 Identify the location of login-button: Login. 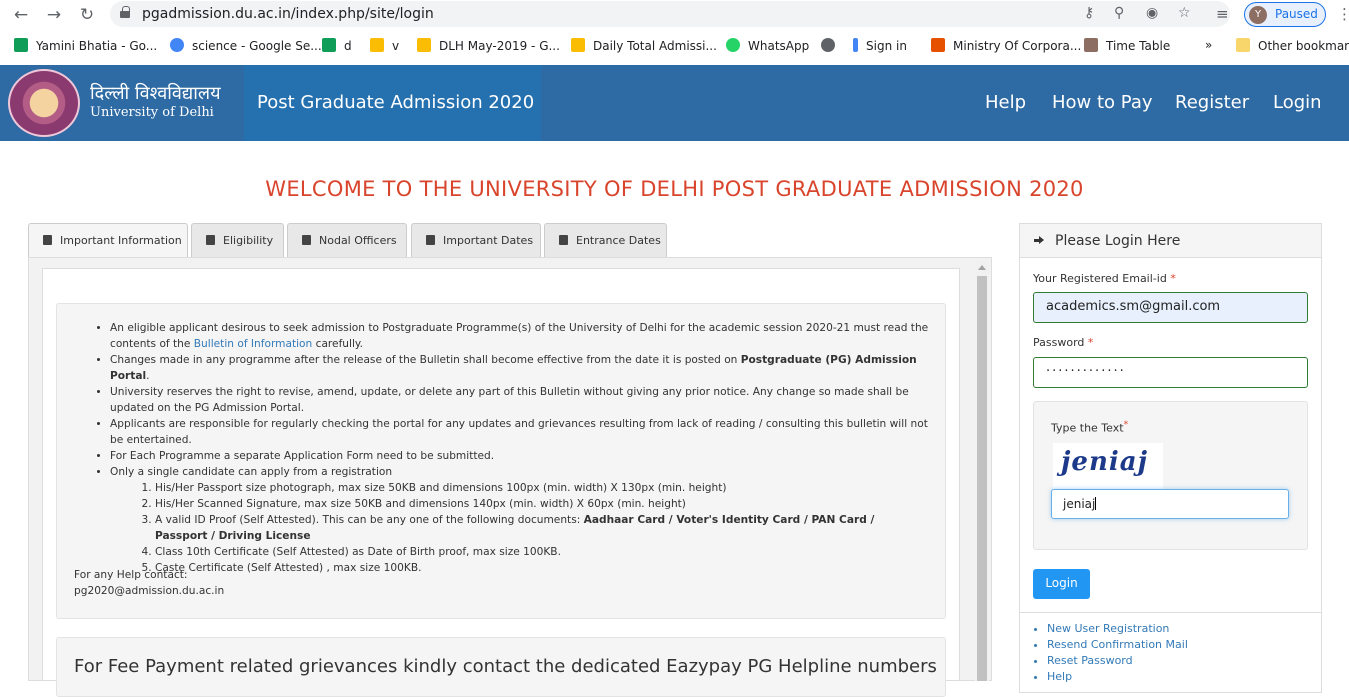
(1061, 584).